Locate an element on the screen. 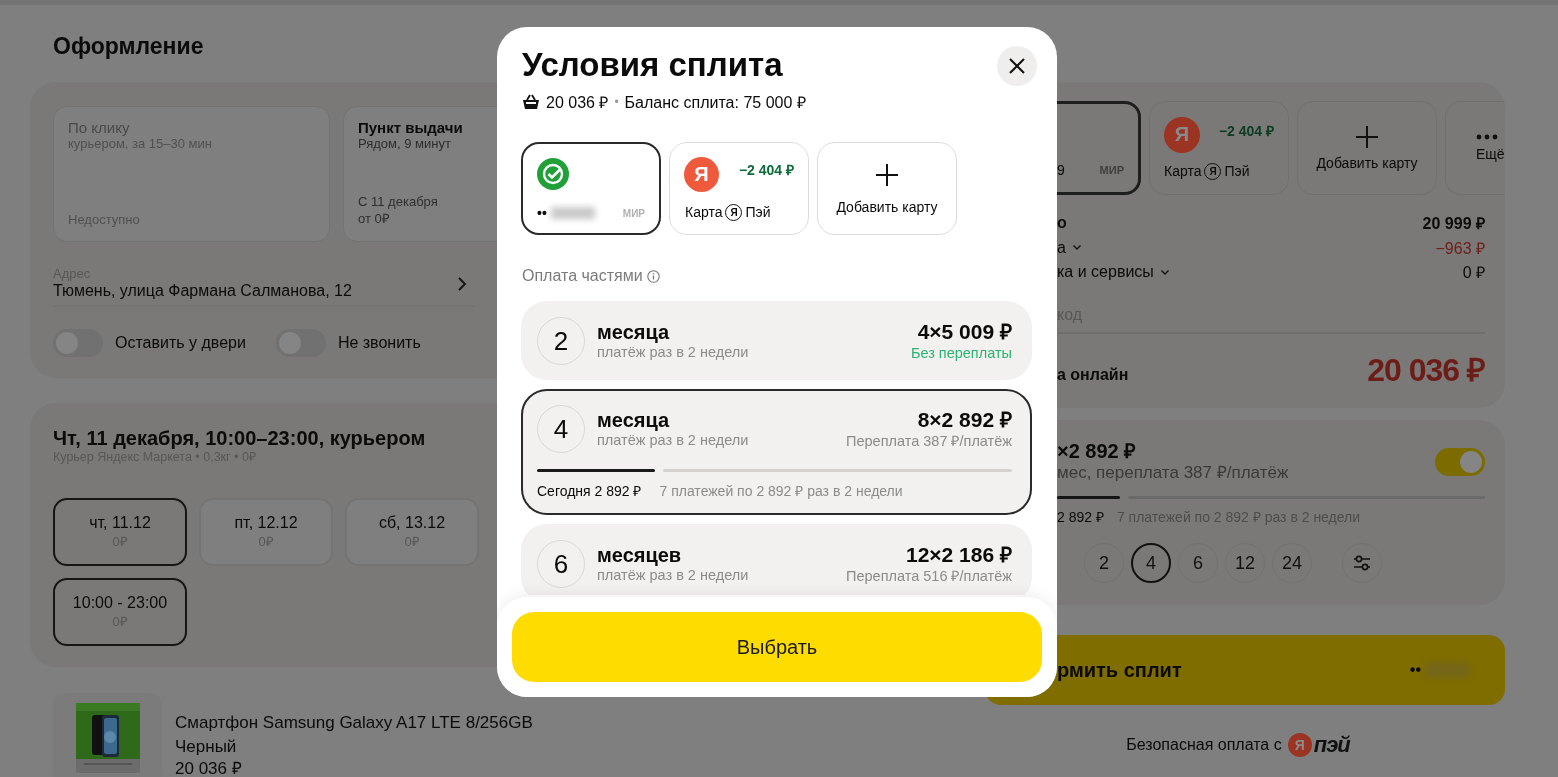  installment-amount: 12×2 186 ₽ is located at coordinates (959, 555).